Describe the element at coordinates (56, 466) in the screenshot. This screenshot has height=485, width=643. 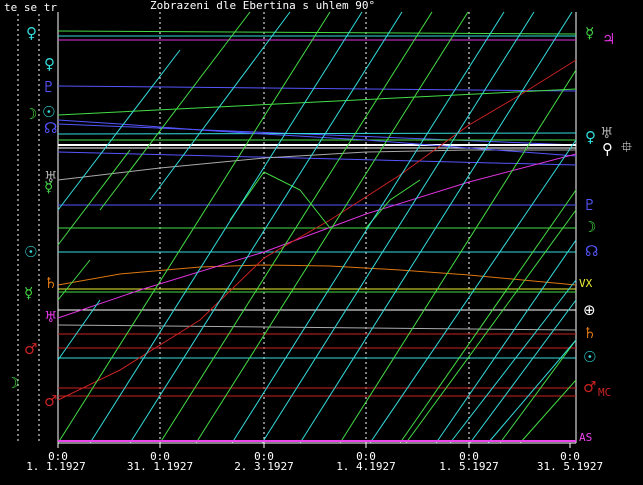
I see `date-tick-label: 1. 1.1927` at that location.